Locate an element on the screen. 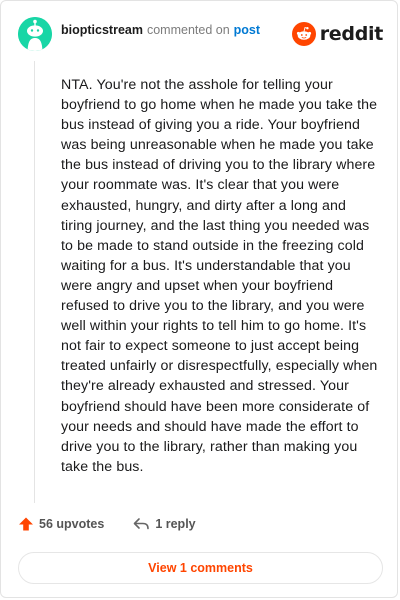  post-link: post is located at coordinates (247, 30).